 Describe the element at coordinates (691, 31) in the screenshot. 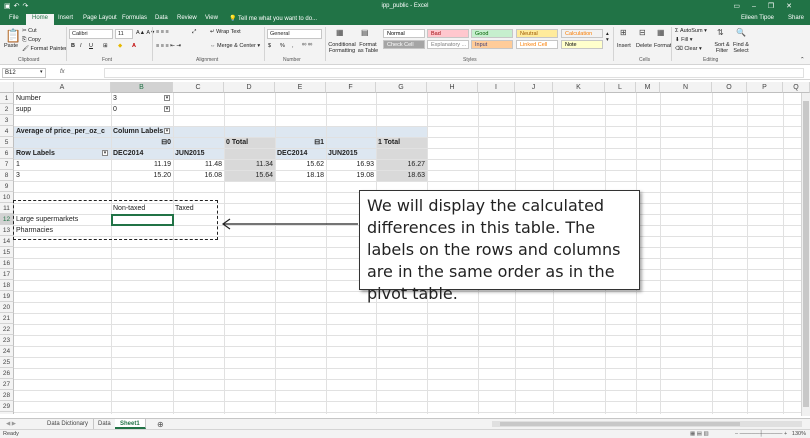

I see `autosum-button: Σ AutoSum ▾` at that location.